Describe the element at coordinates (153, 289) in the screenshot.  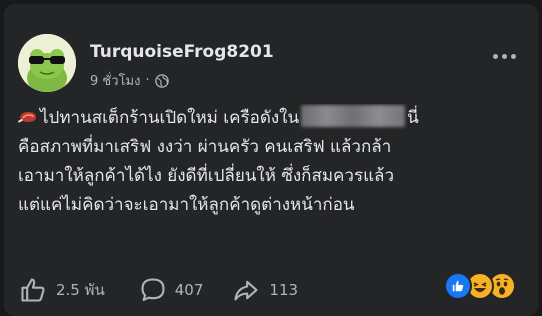
I see `comment-bubble-icon` at that location.